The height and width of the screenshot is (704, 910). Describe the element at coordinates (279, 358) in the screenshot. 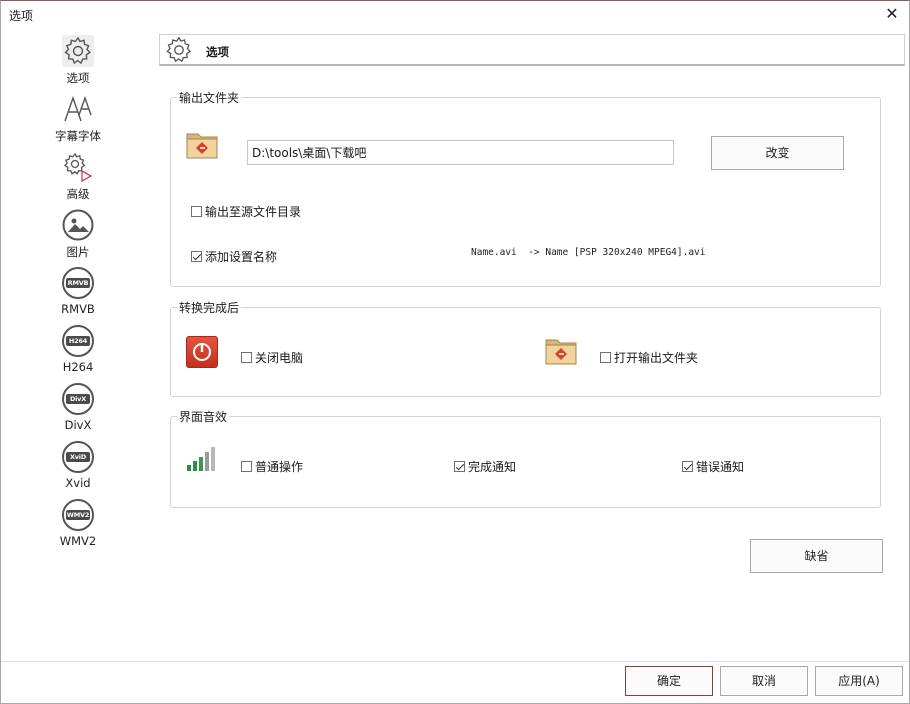

I see `checkbox-label: 关闭电脑` at that location.